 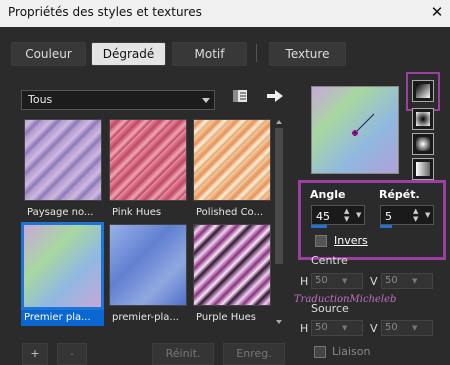 What do you see at coordinates (232, 265) in the screenshot?
I see `thumbnail-purple-hues` at bounding box center [232, 265].